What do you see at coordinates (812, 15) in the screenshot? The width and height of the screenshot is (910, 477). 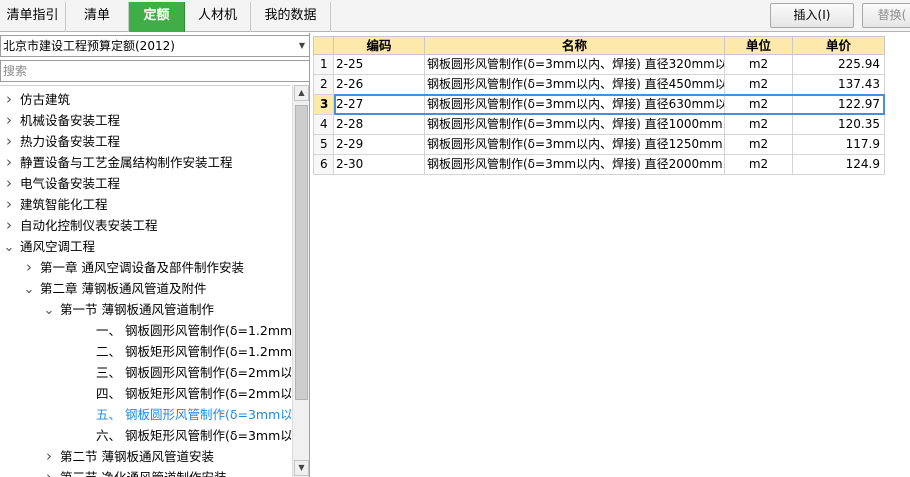 I see `insert-button: 插入(I)` at bounding box center [812, 15].